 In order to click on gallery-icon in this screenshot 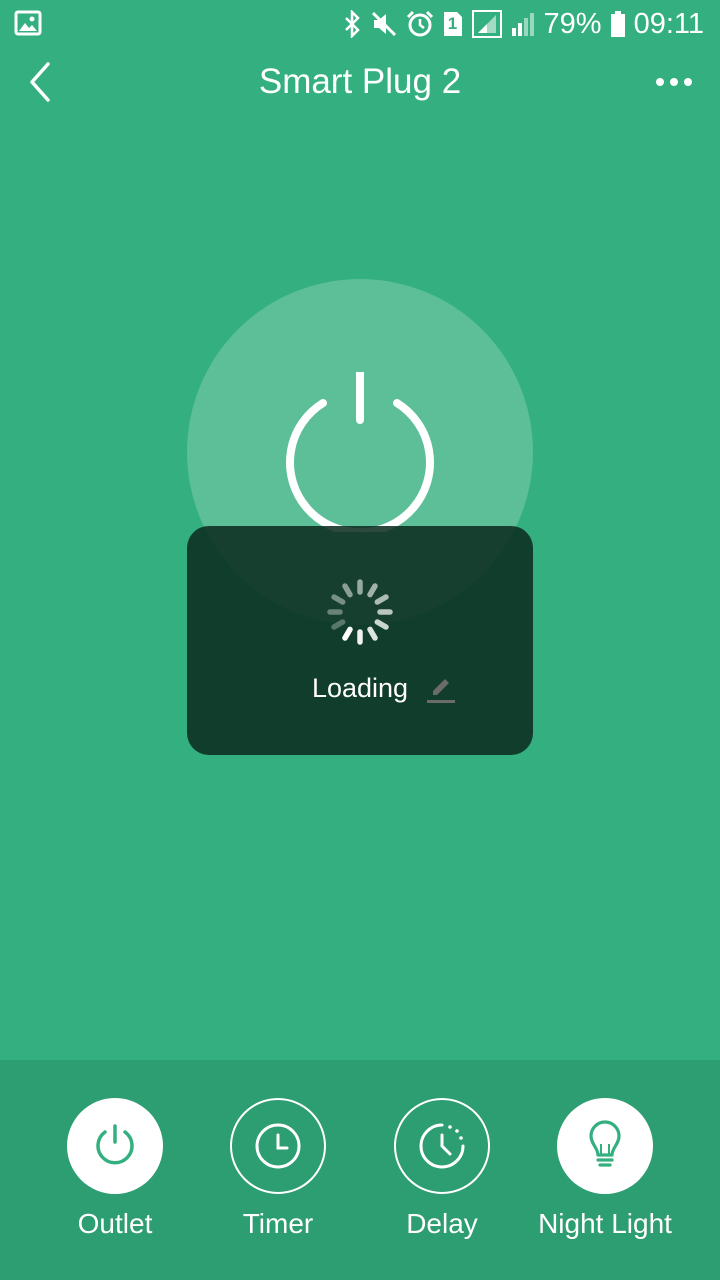, I will do `click(28, 25)`.